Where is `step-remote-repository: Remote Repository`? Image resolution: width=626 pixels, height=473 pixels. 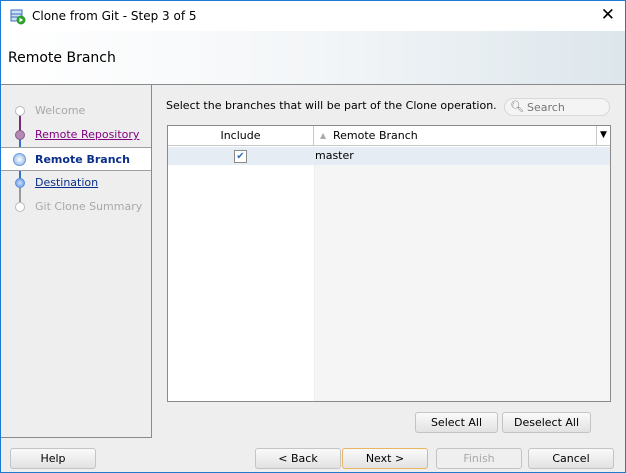
step-remote-repository: Remote Repository is located at coordinates (76, 135).